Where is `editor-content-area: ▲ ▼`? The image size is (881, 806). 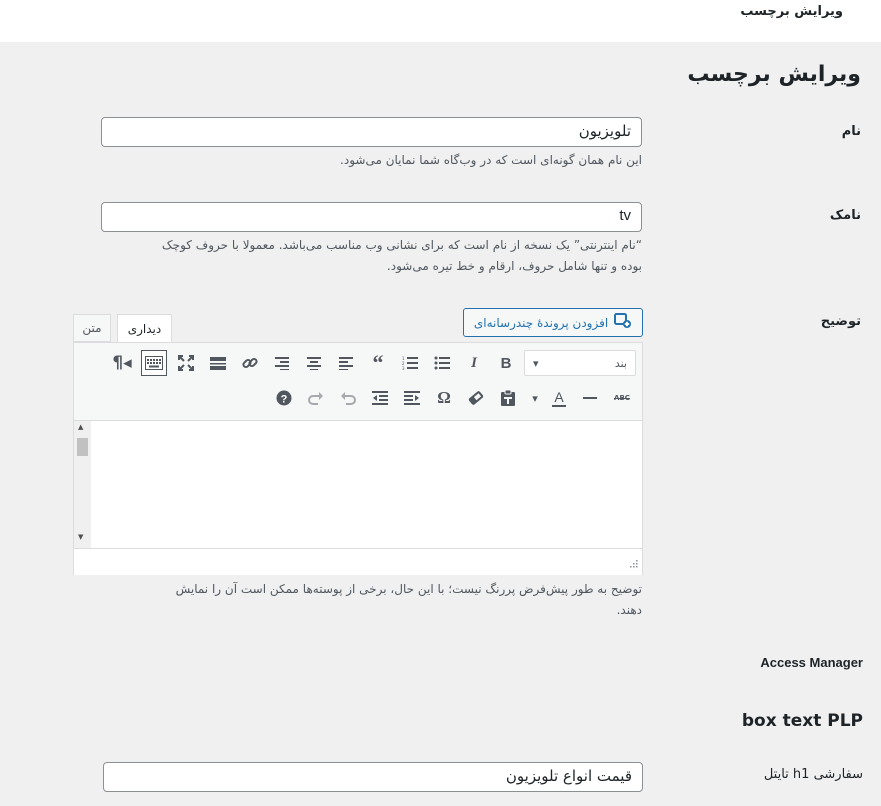
editor-content-area: ▲ ▼ is located at coordinates (358, 484).